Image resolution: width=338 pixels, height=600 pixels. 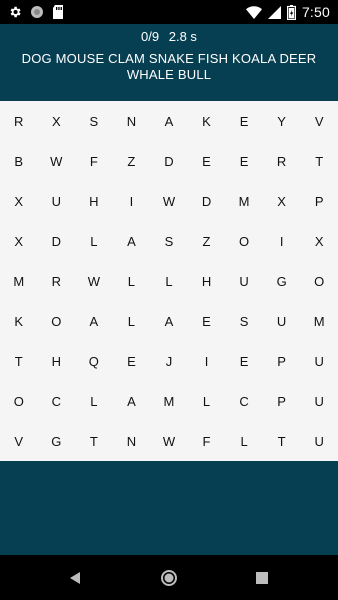 What do you see at coordinates (169, 361) in the screenshot?
I see `grid-cell: J` at bounding box center [169, 361].